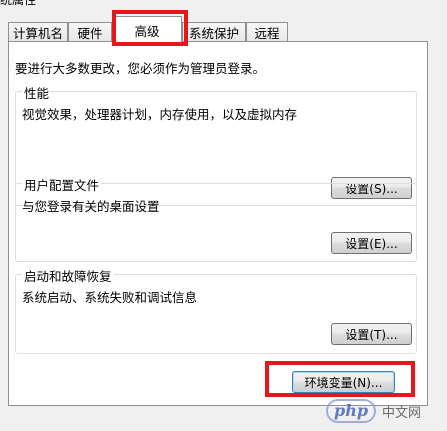  What do you see at coordinates (140, 68) in the screenshot?
I see `admin-notice: 要进行大多数更改，您必须作为管理员登录。` at bounding box center [140, 68].